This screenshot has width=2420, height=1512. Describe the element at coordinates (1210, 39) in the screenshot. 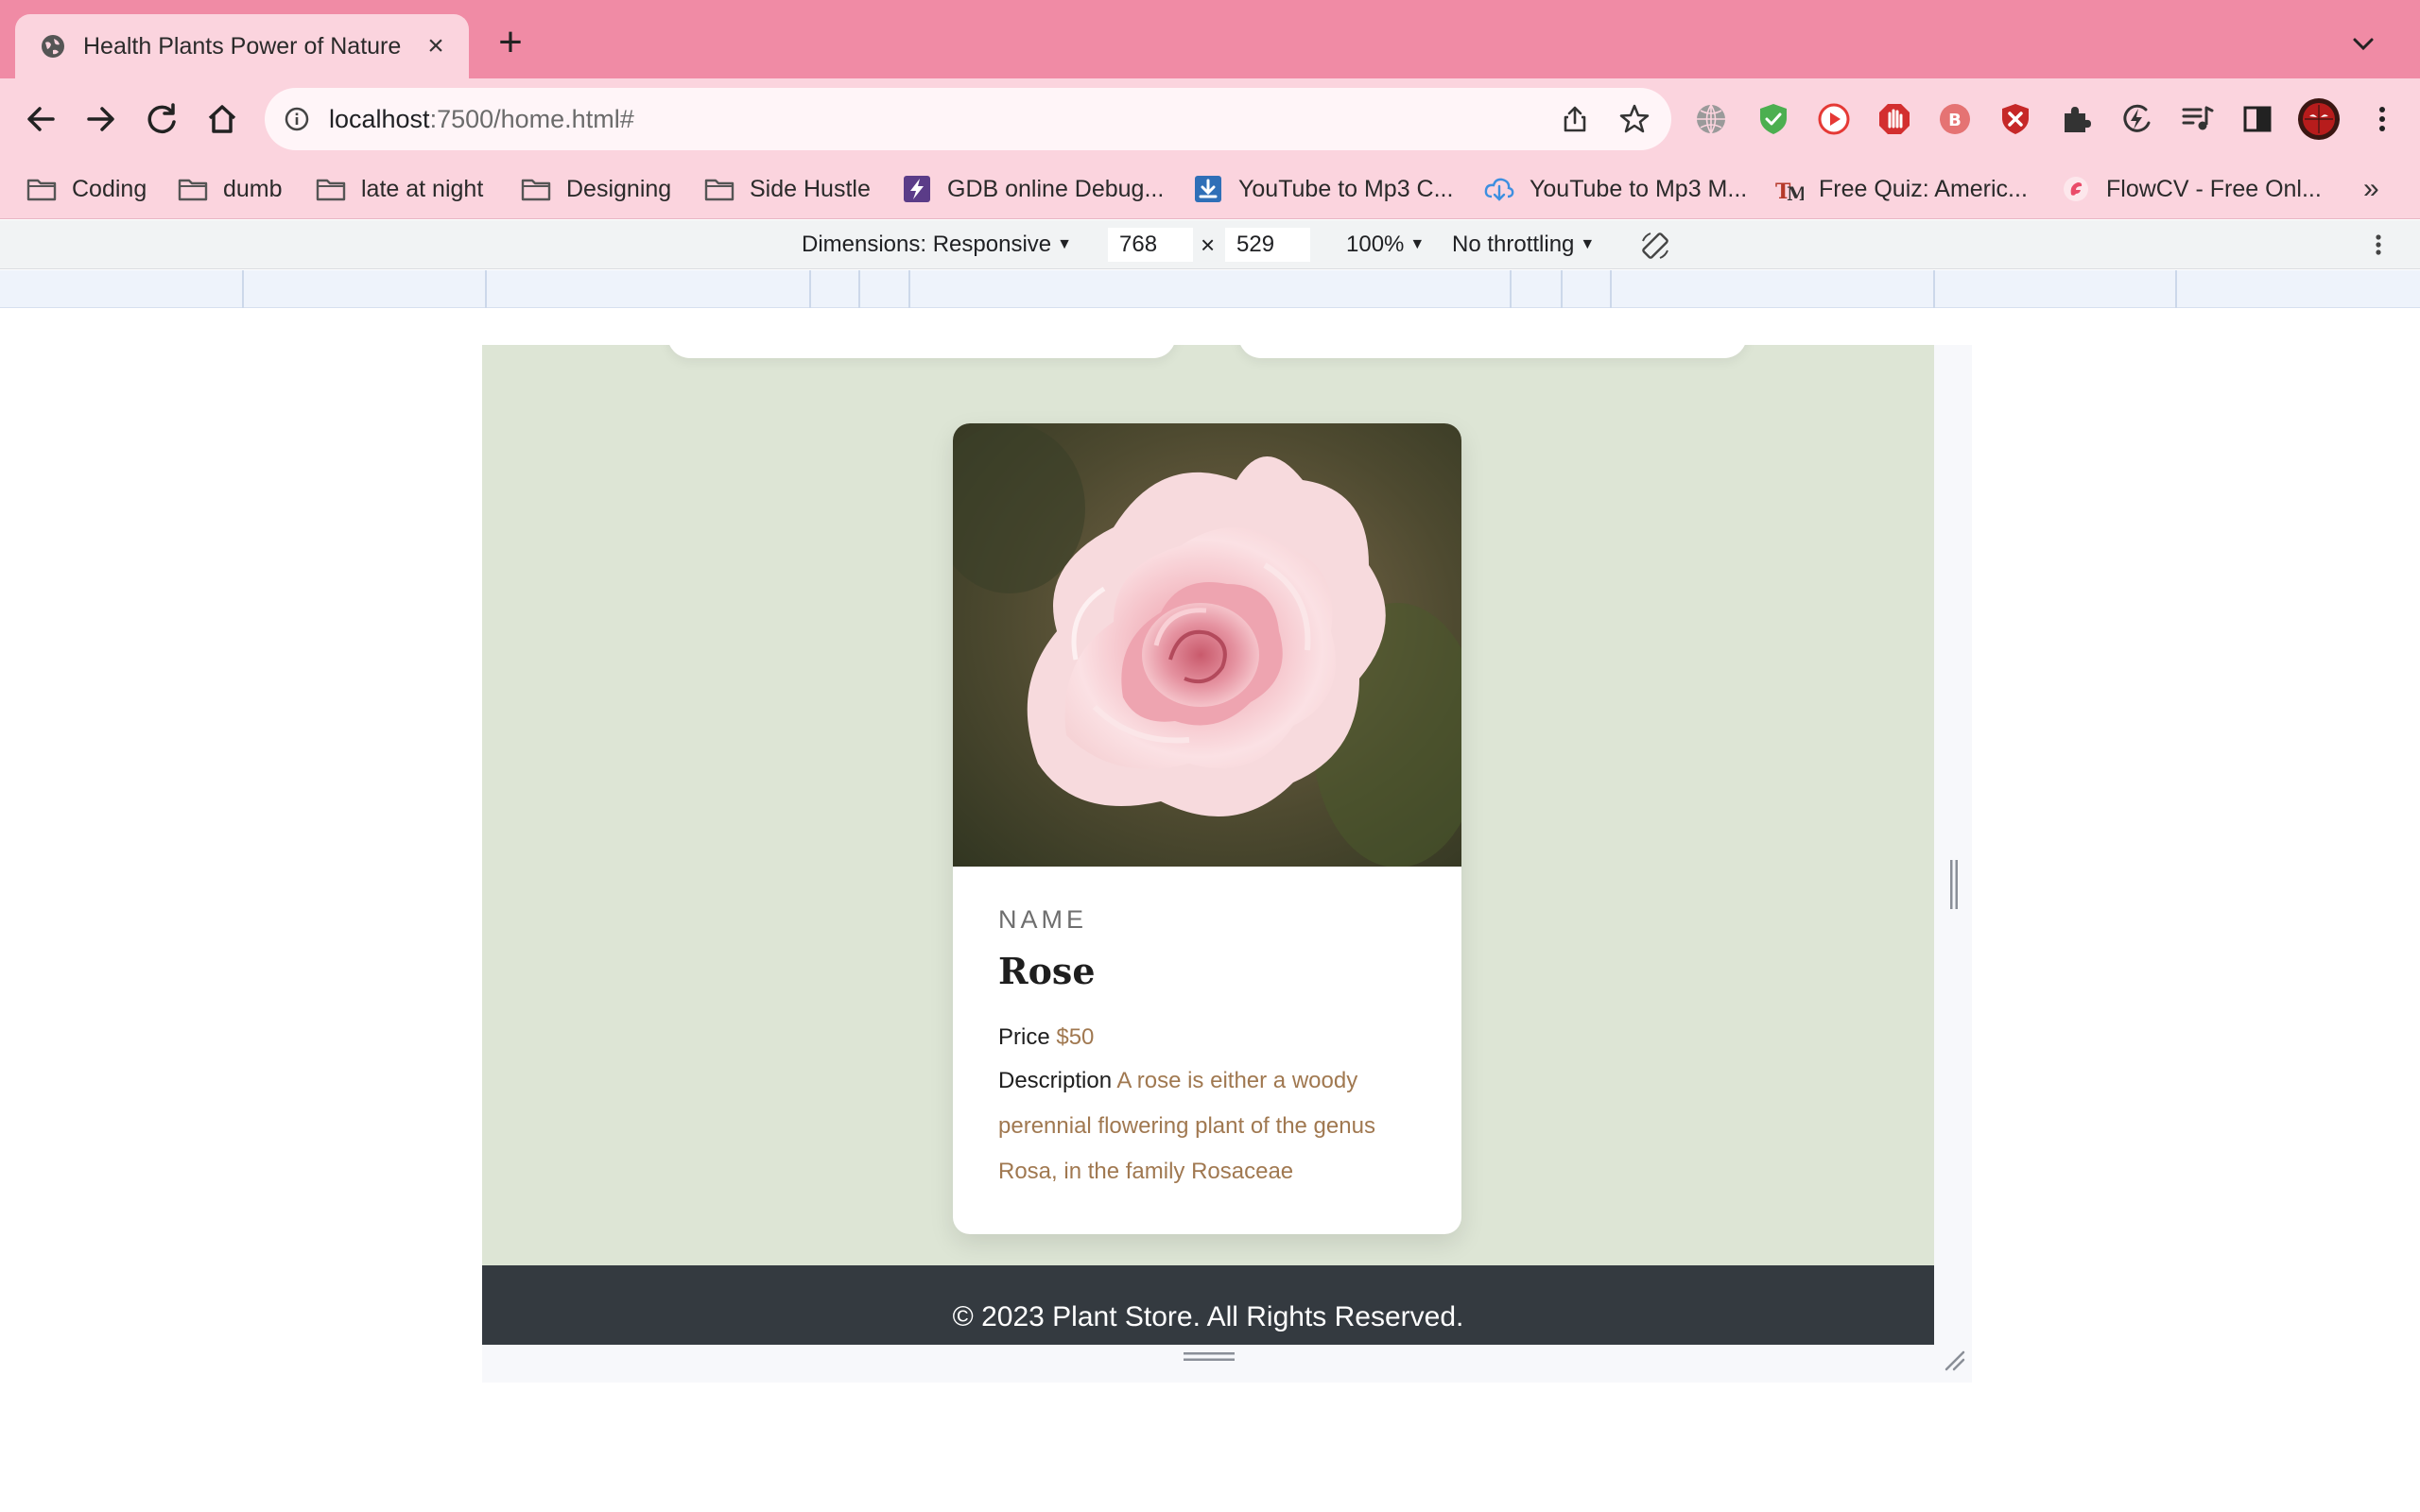

I see `tab-strip: Health Plants Power of Nature × +` at that location.